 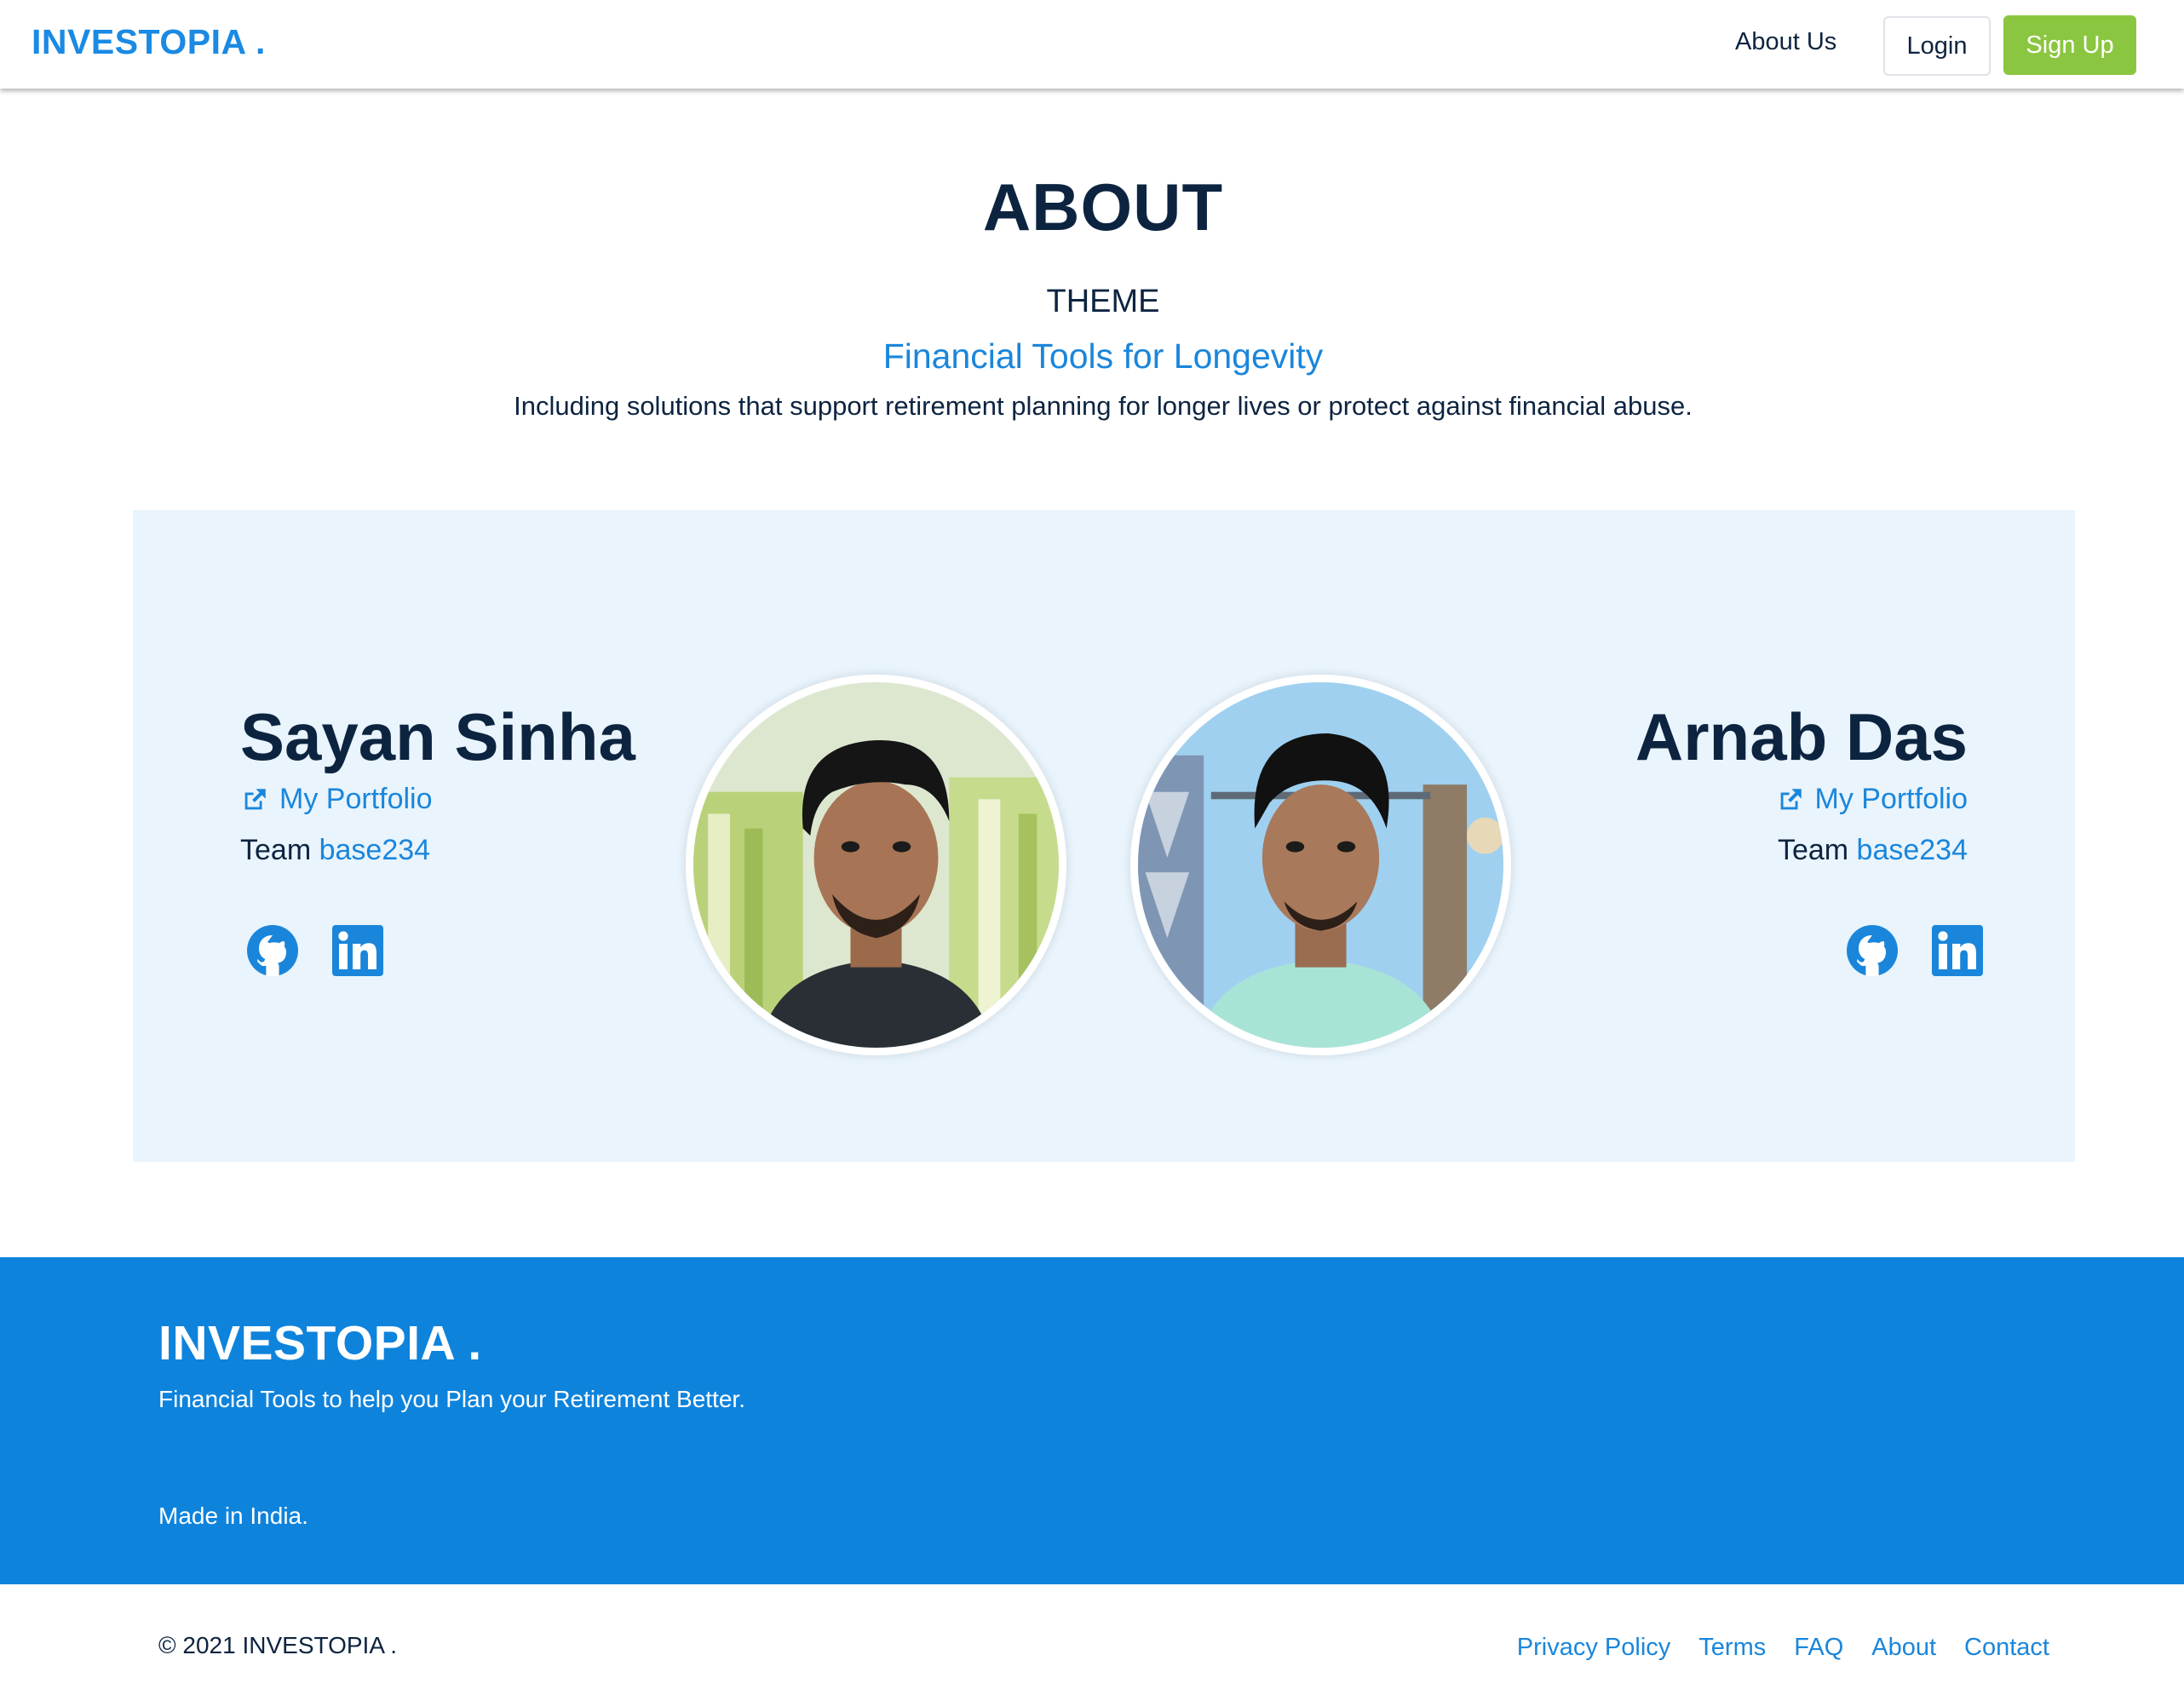 I want to click on footer-link-privacy-policy: Privacy Policy, so click(x=1594, y=1648).